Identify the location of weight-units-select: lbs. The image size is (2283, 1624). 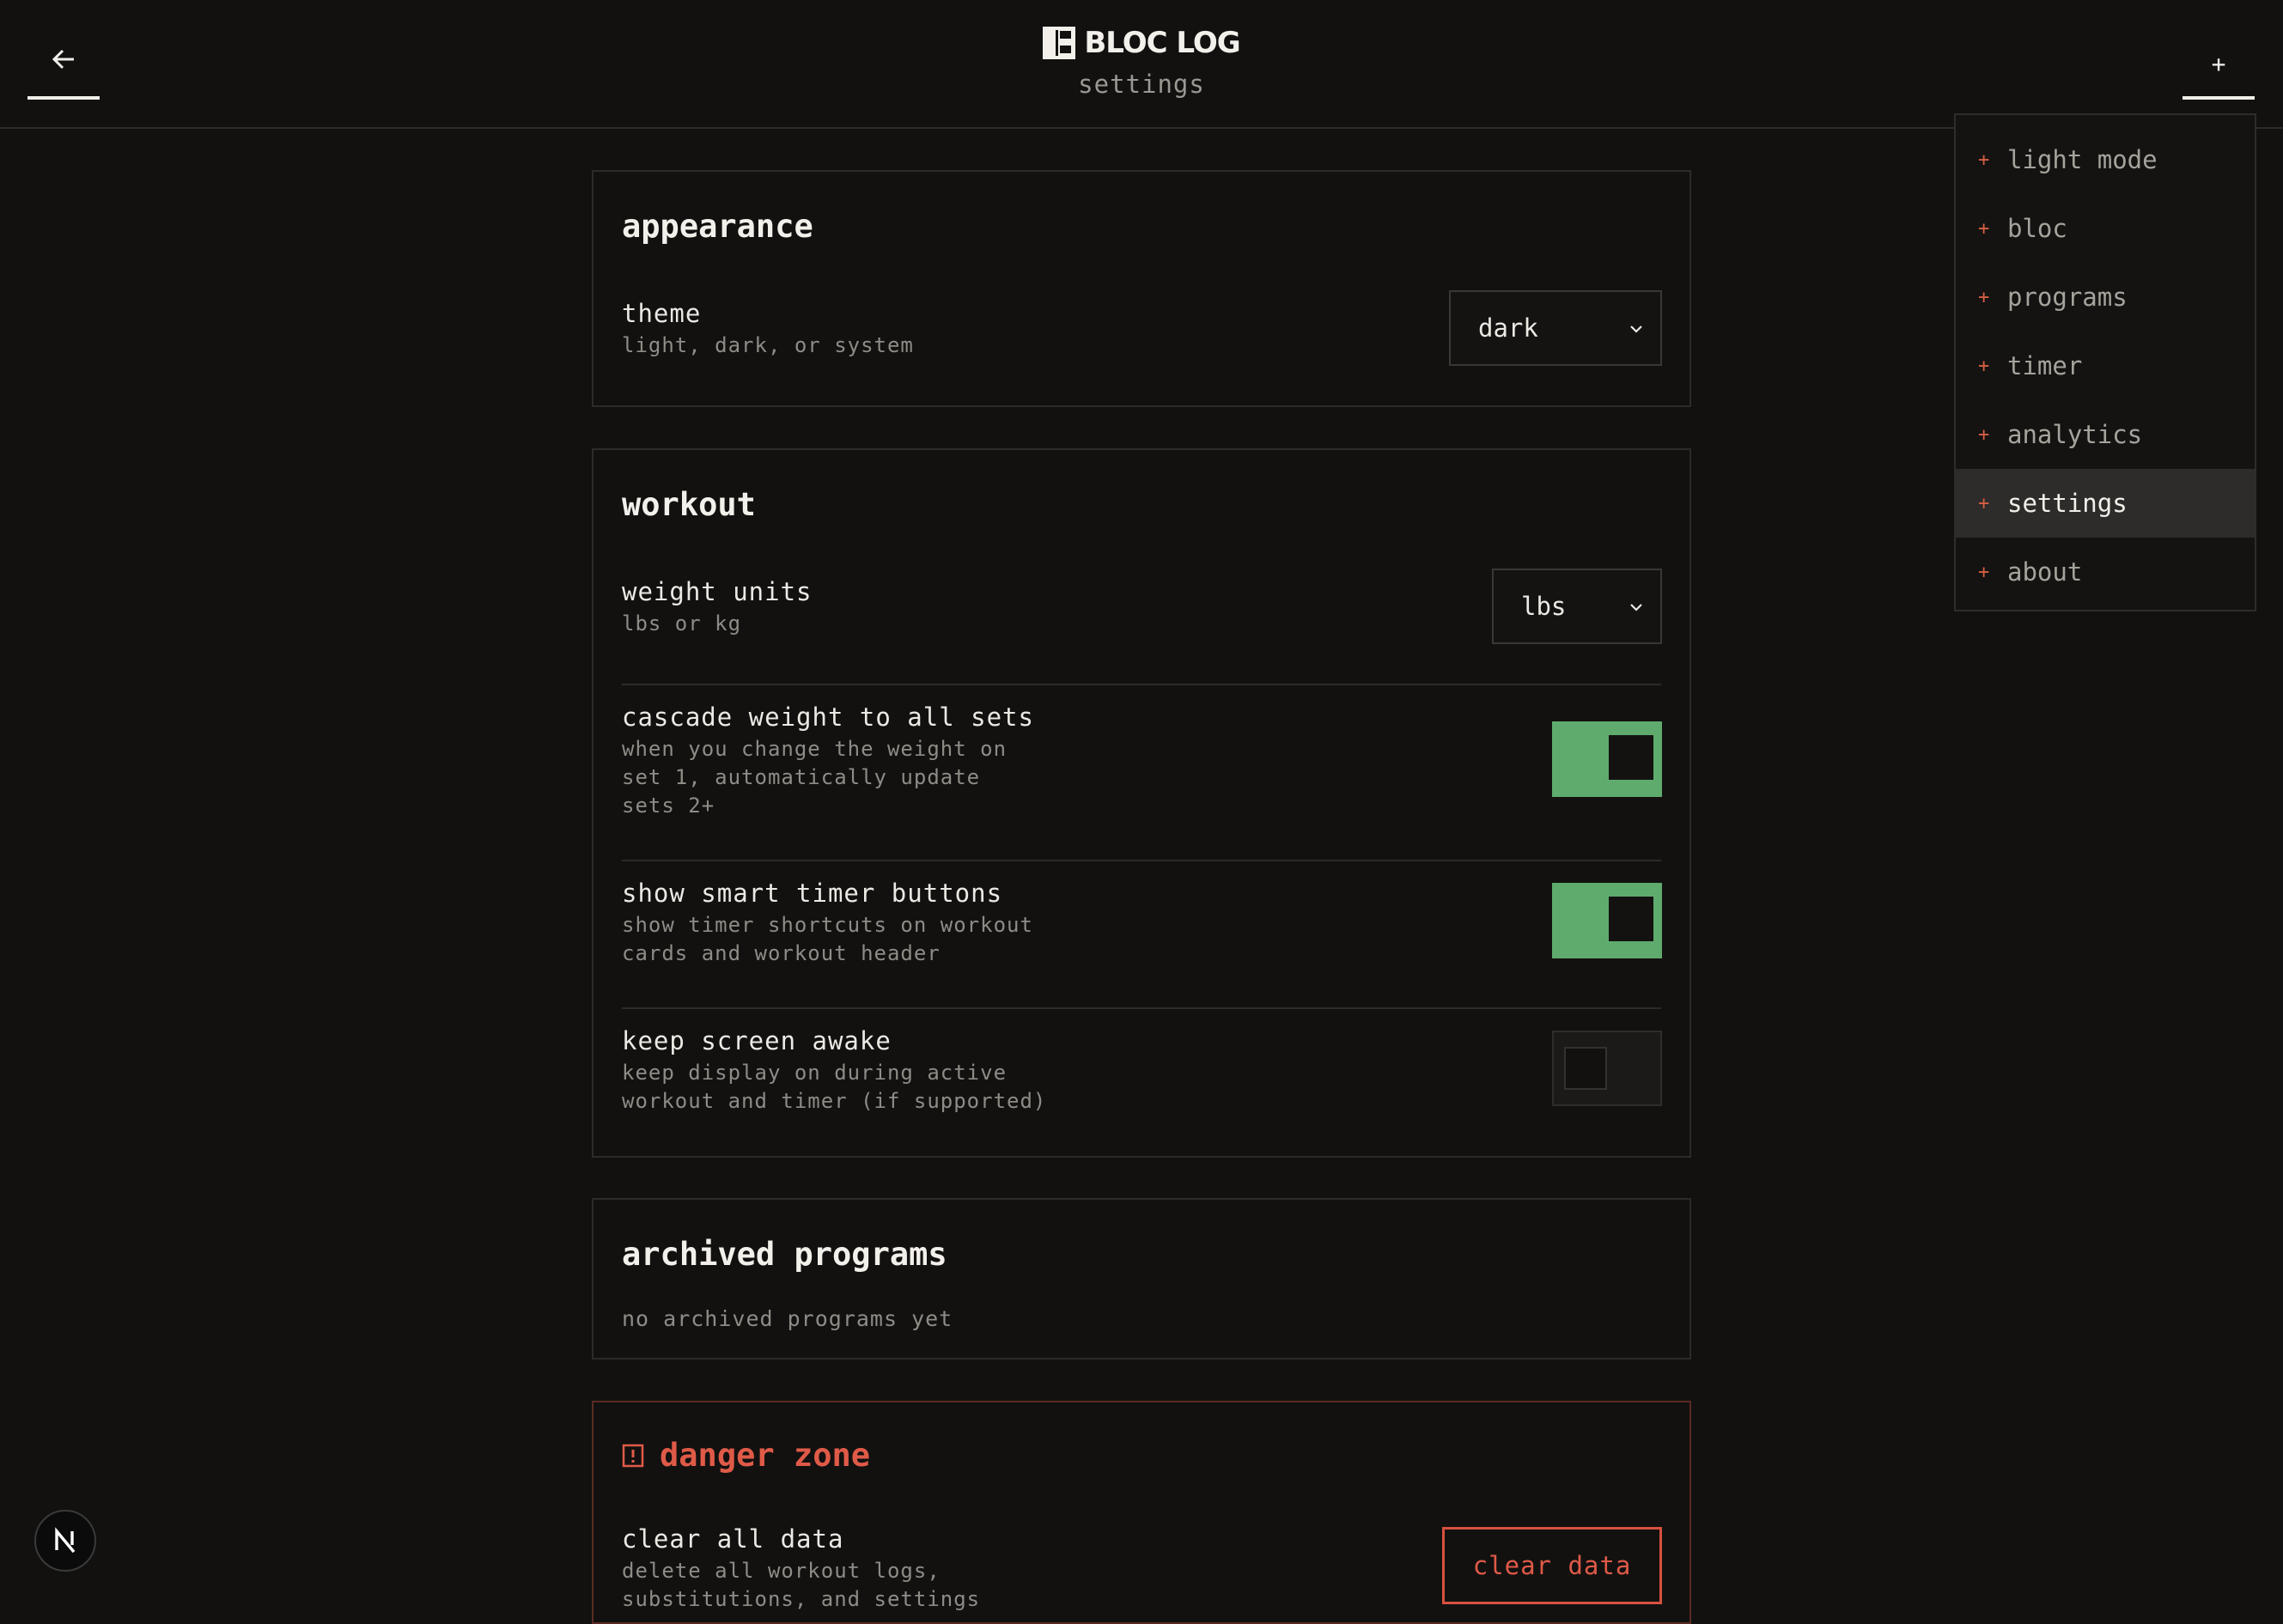
(1577, 606).